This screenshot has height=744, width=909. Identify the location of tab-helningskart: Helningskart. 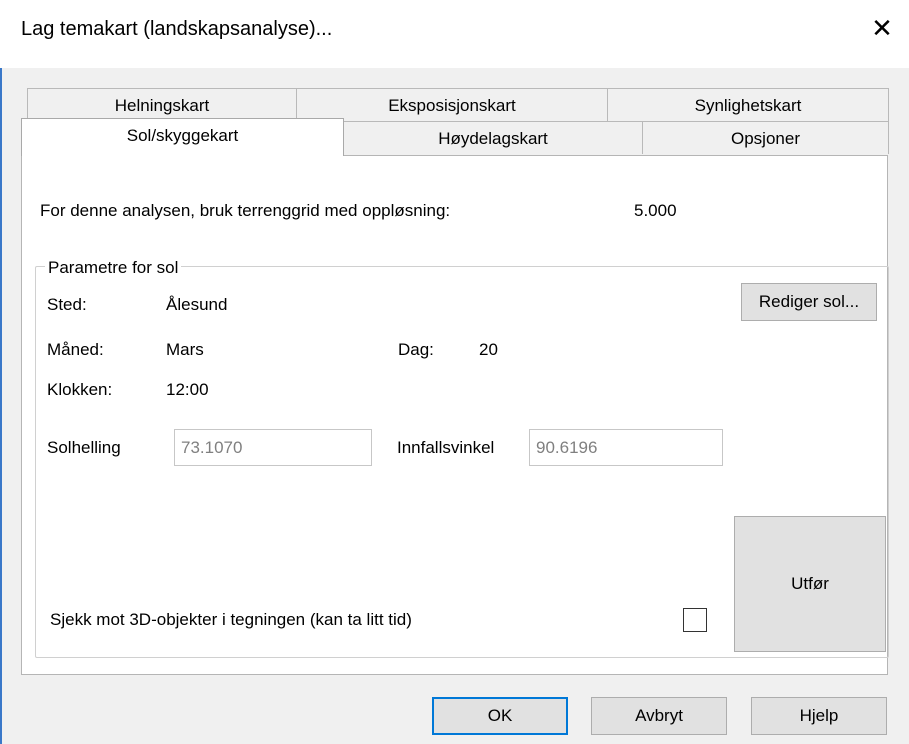
(162, 104).